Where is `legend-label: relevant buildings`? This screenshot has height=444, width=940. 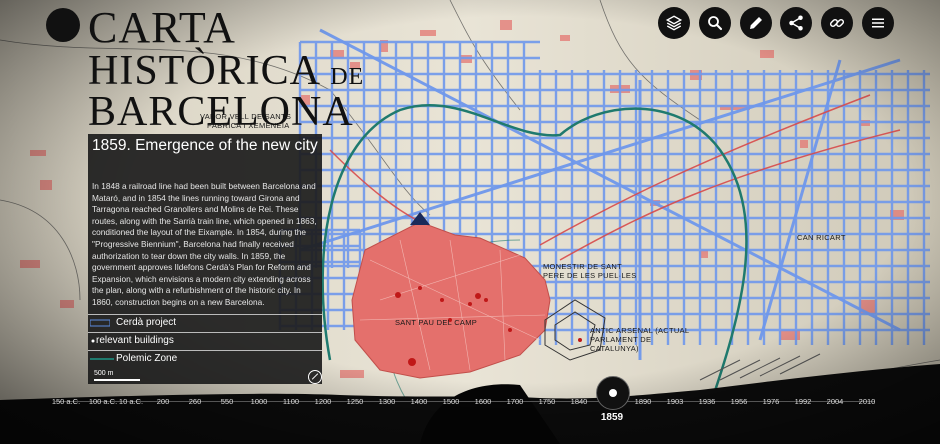 legend-label: relevant buildings is located at coordinates (135, 340).